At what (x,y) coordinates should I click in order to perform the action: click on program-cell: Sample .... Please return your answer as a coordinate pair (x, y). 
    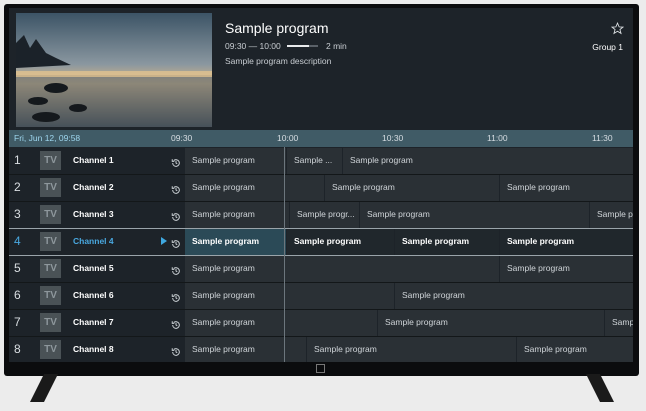
    Looking at the image, I should click on (314, 161).